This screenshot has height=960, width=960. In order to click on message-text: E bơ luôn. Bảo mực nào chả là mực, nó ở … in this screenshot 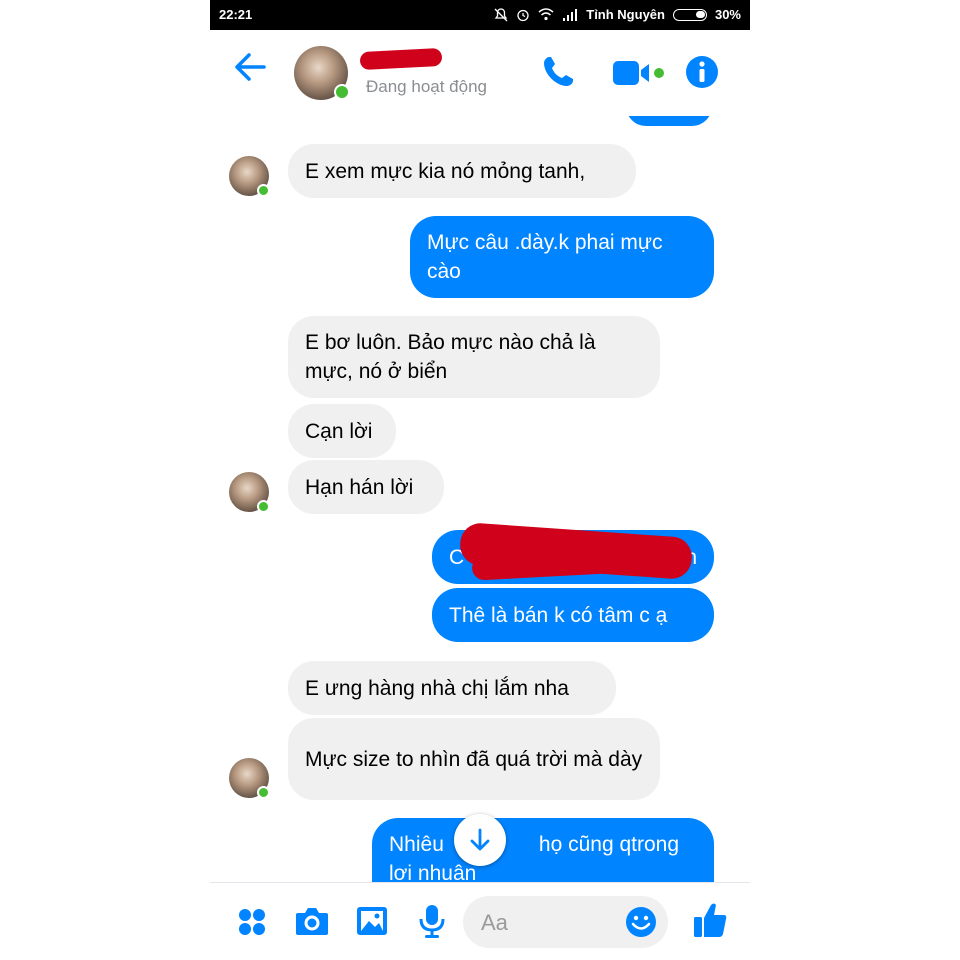, I will do `click(450, 357)`.